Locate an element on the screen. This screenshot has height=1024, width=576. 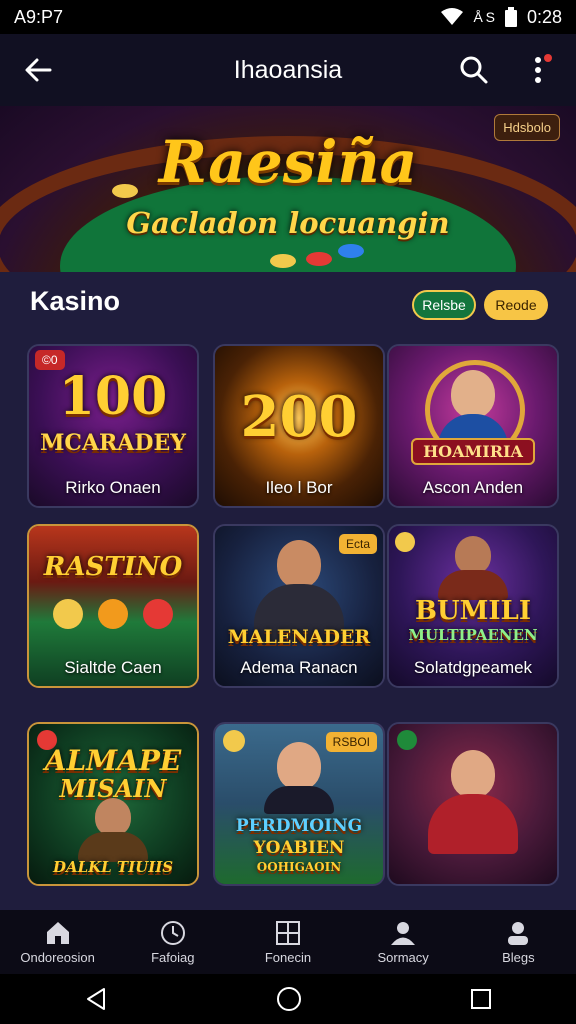
filter-pill-reode: Reode is located at coordinates (516, 305).